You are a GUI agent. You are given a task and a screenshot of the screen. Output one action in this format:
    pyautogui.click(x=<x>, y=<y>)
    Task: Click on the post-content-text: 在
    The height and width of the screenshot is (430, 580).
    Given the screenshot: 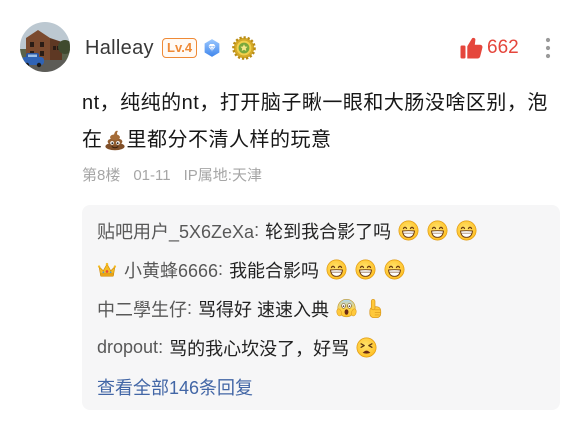 What is the action you would take?
    pyautogui.click(x=92, y=140)
    